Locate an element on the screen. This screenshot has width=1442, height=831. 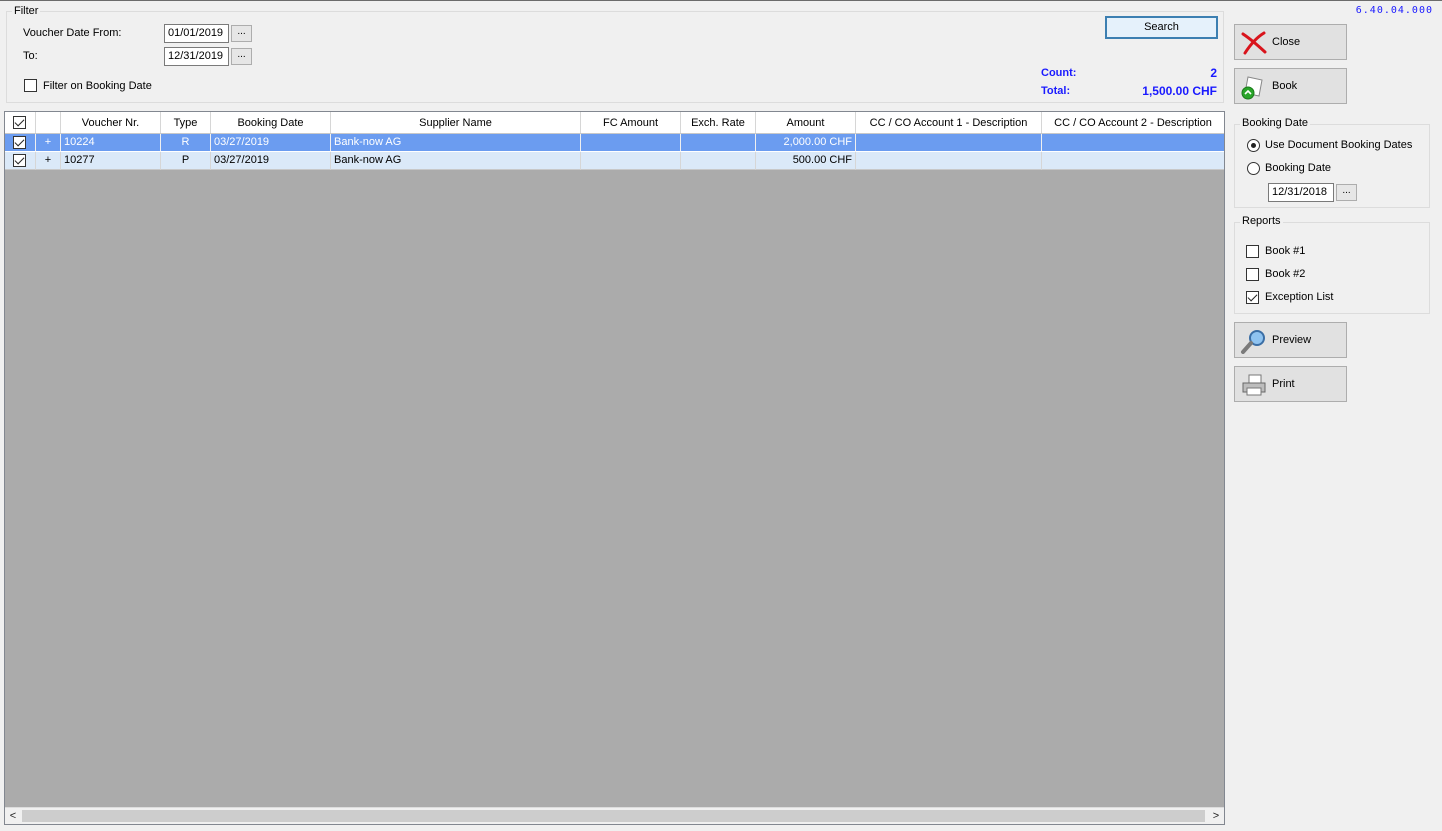
cell-voucher-nr: 10277 is located at coordinates (111, 161).